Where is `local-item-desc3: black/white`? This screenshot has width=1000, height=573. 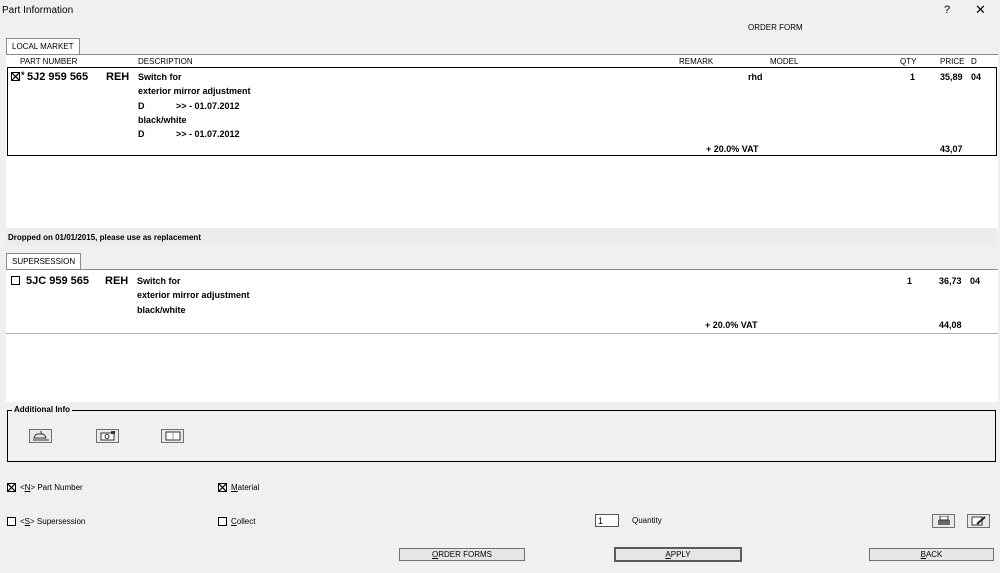 local-item-desc3: black/white is located at coordinates (162, 120).